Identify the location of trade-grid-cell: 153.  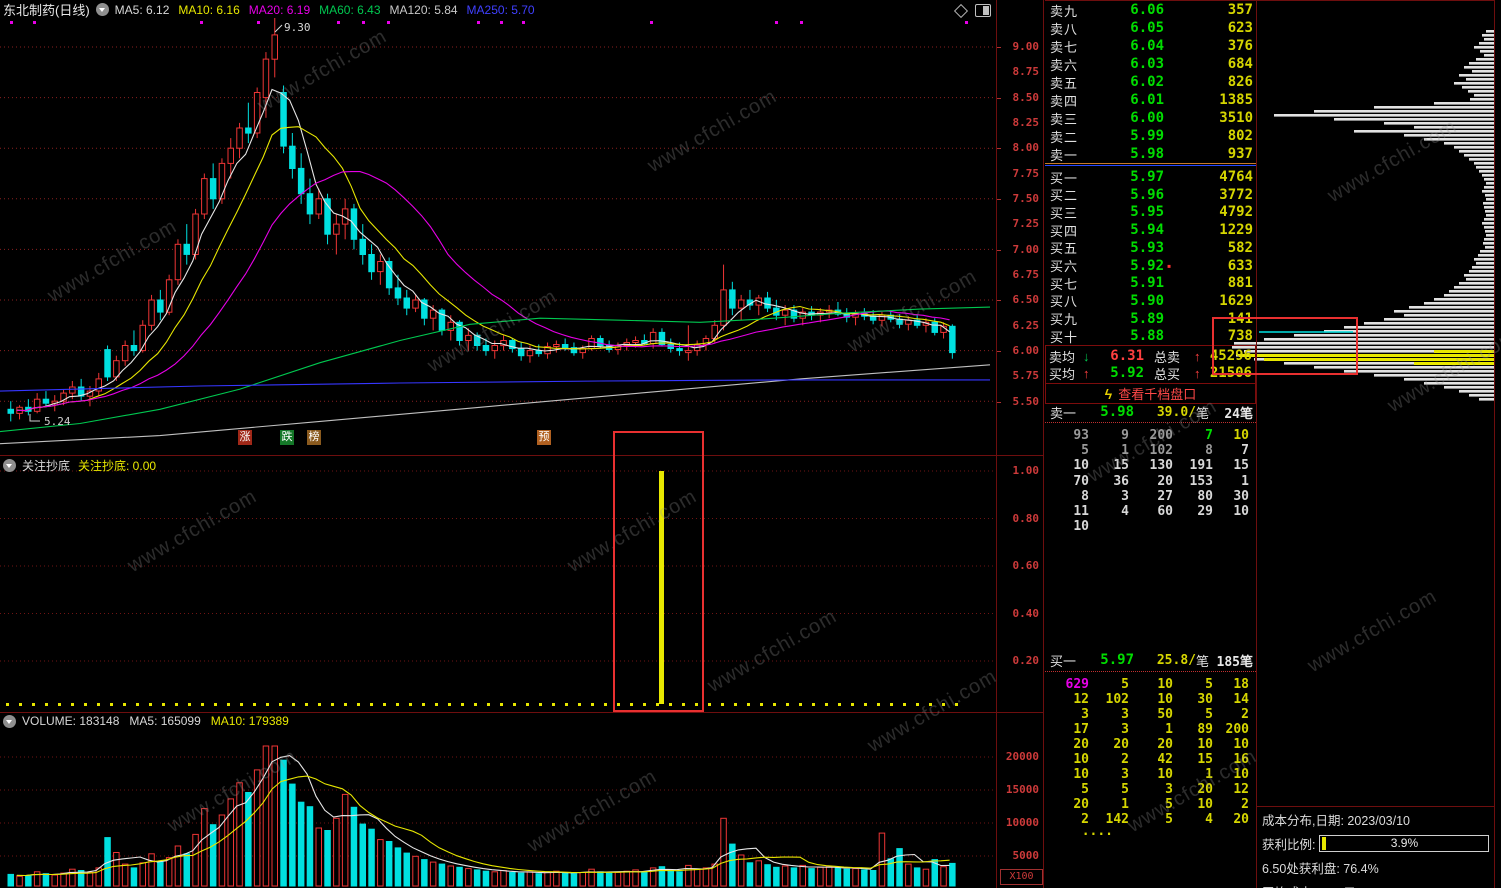
(1201, 481).